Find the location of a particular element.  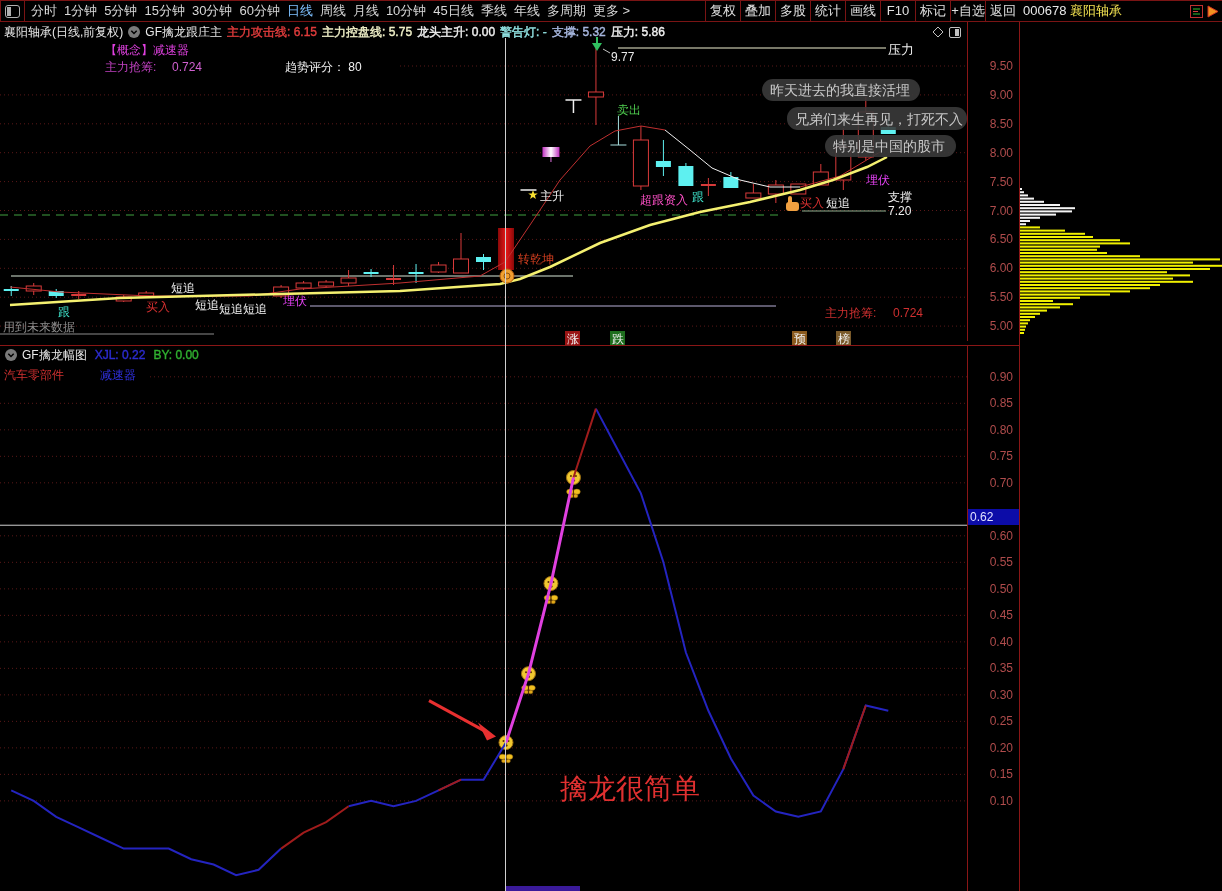

toolbar-button: 叠加 is located at coordinates (757, 11).